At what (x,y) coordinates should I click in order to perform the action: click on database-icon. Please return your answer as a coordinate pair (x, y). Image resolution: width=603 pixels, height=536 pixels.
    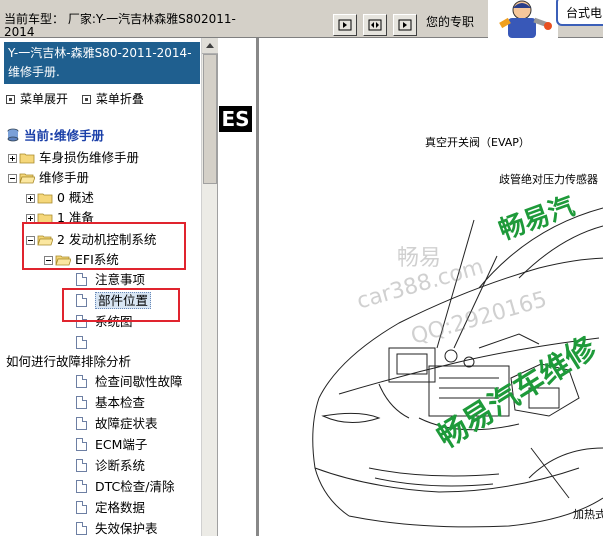
    Looking at the image, I should click on (13, 135).